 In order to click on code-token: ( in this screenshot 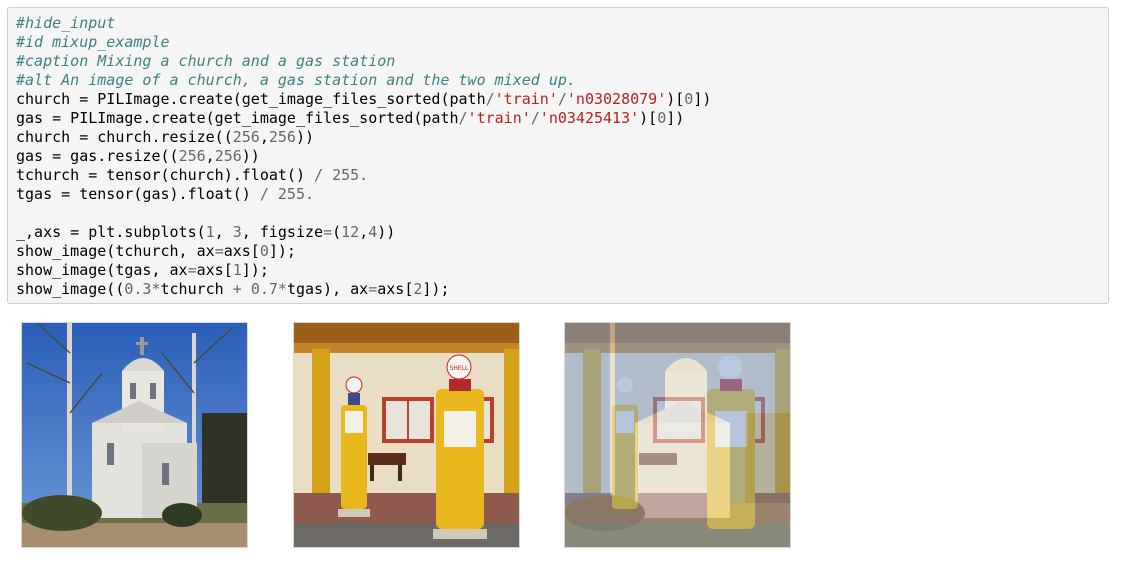, I will do `click(337, 232)`.